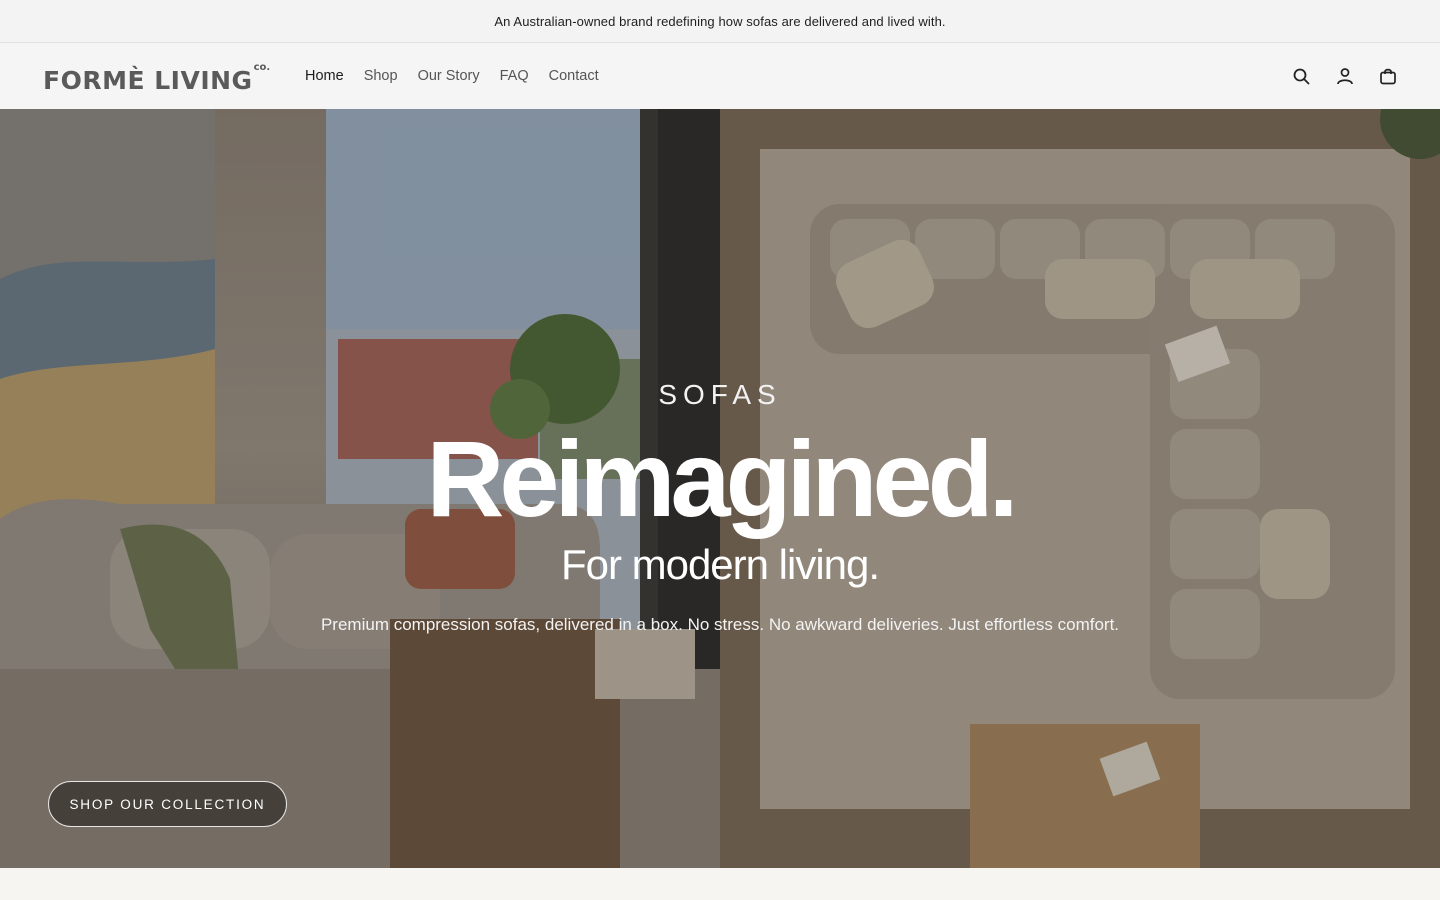 The height and width of the screenshot is (900, 1440). What do you see at coordinates (722, 478) in the screenshot?
I see `hero-title: Reimagined.` at bounding box center [722, 478].